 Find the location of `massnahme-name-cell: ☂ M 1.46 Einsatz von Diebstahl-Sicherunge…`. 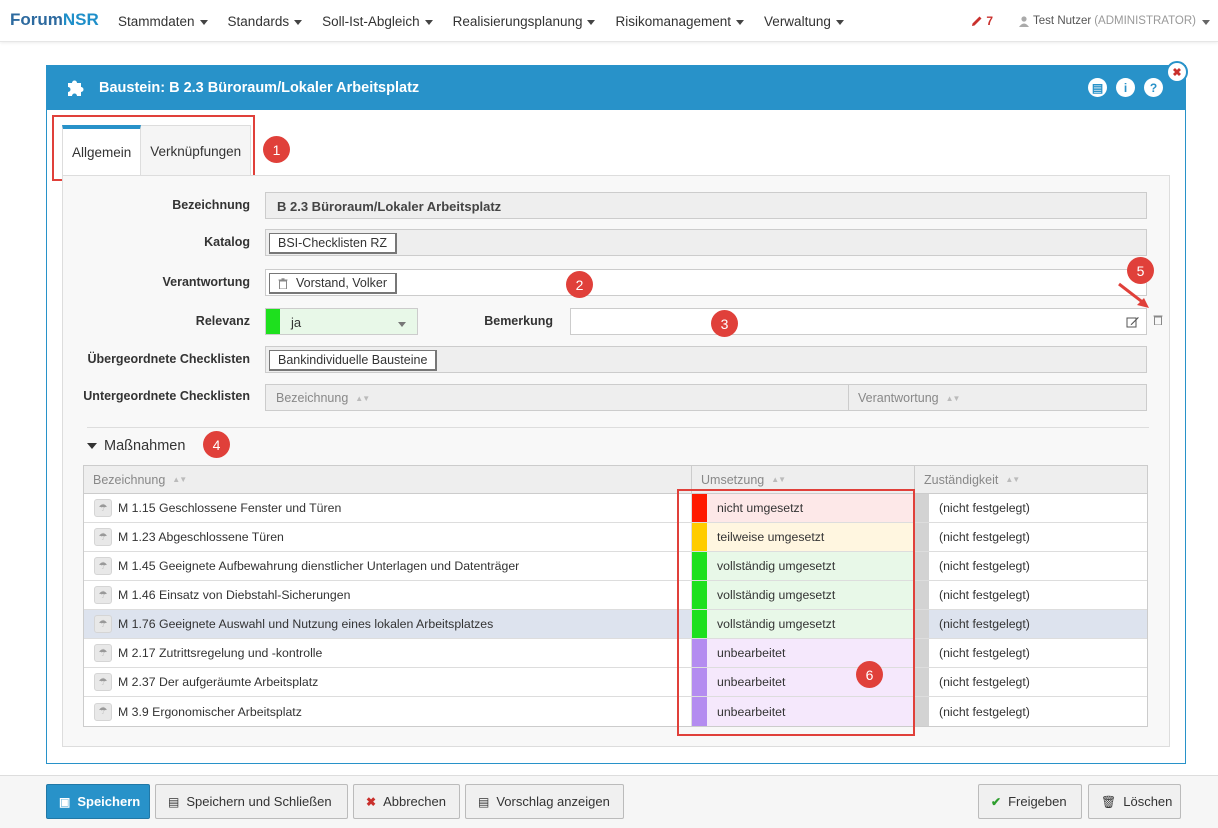

massnahme-name-cell: ☂ M 1.46 Einsatz von Diebstahl-Sicherunge… is located at coordinates (388, 595).